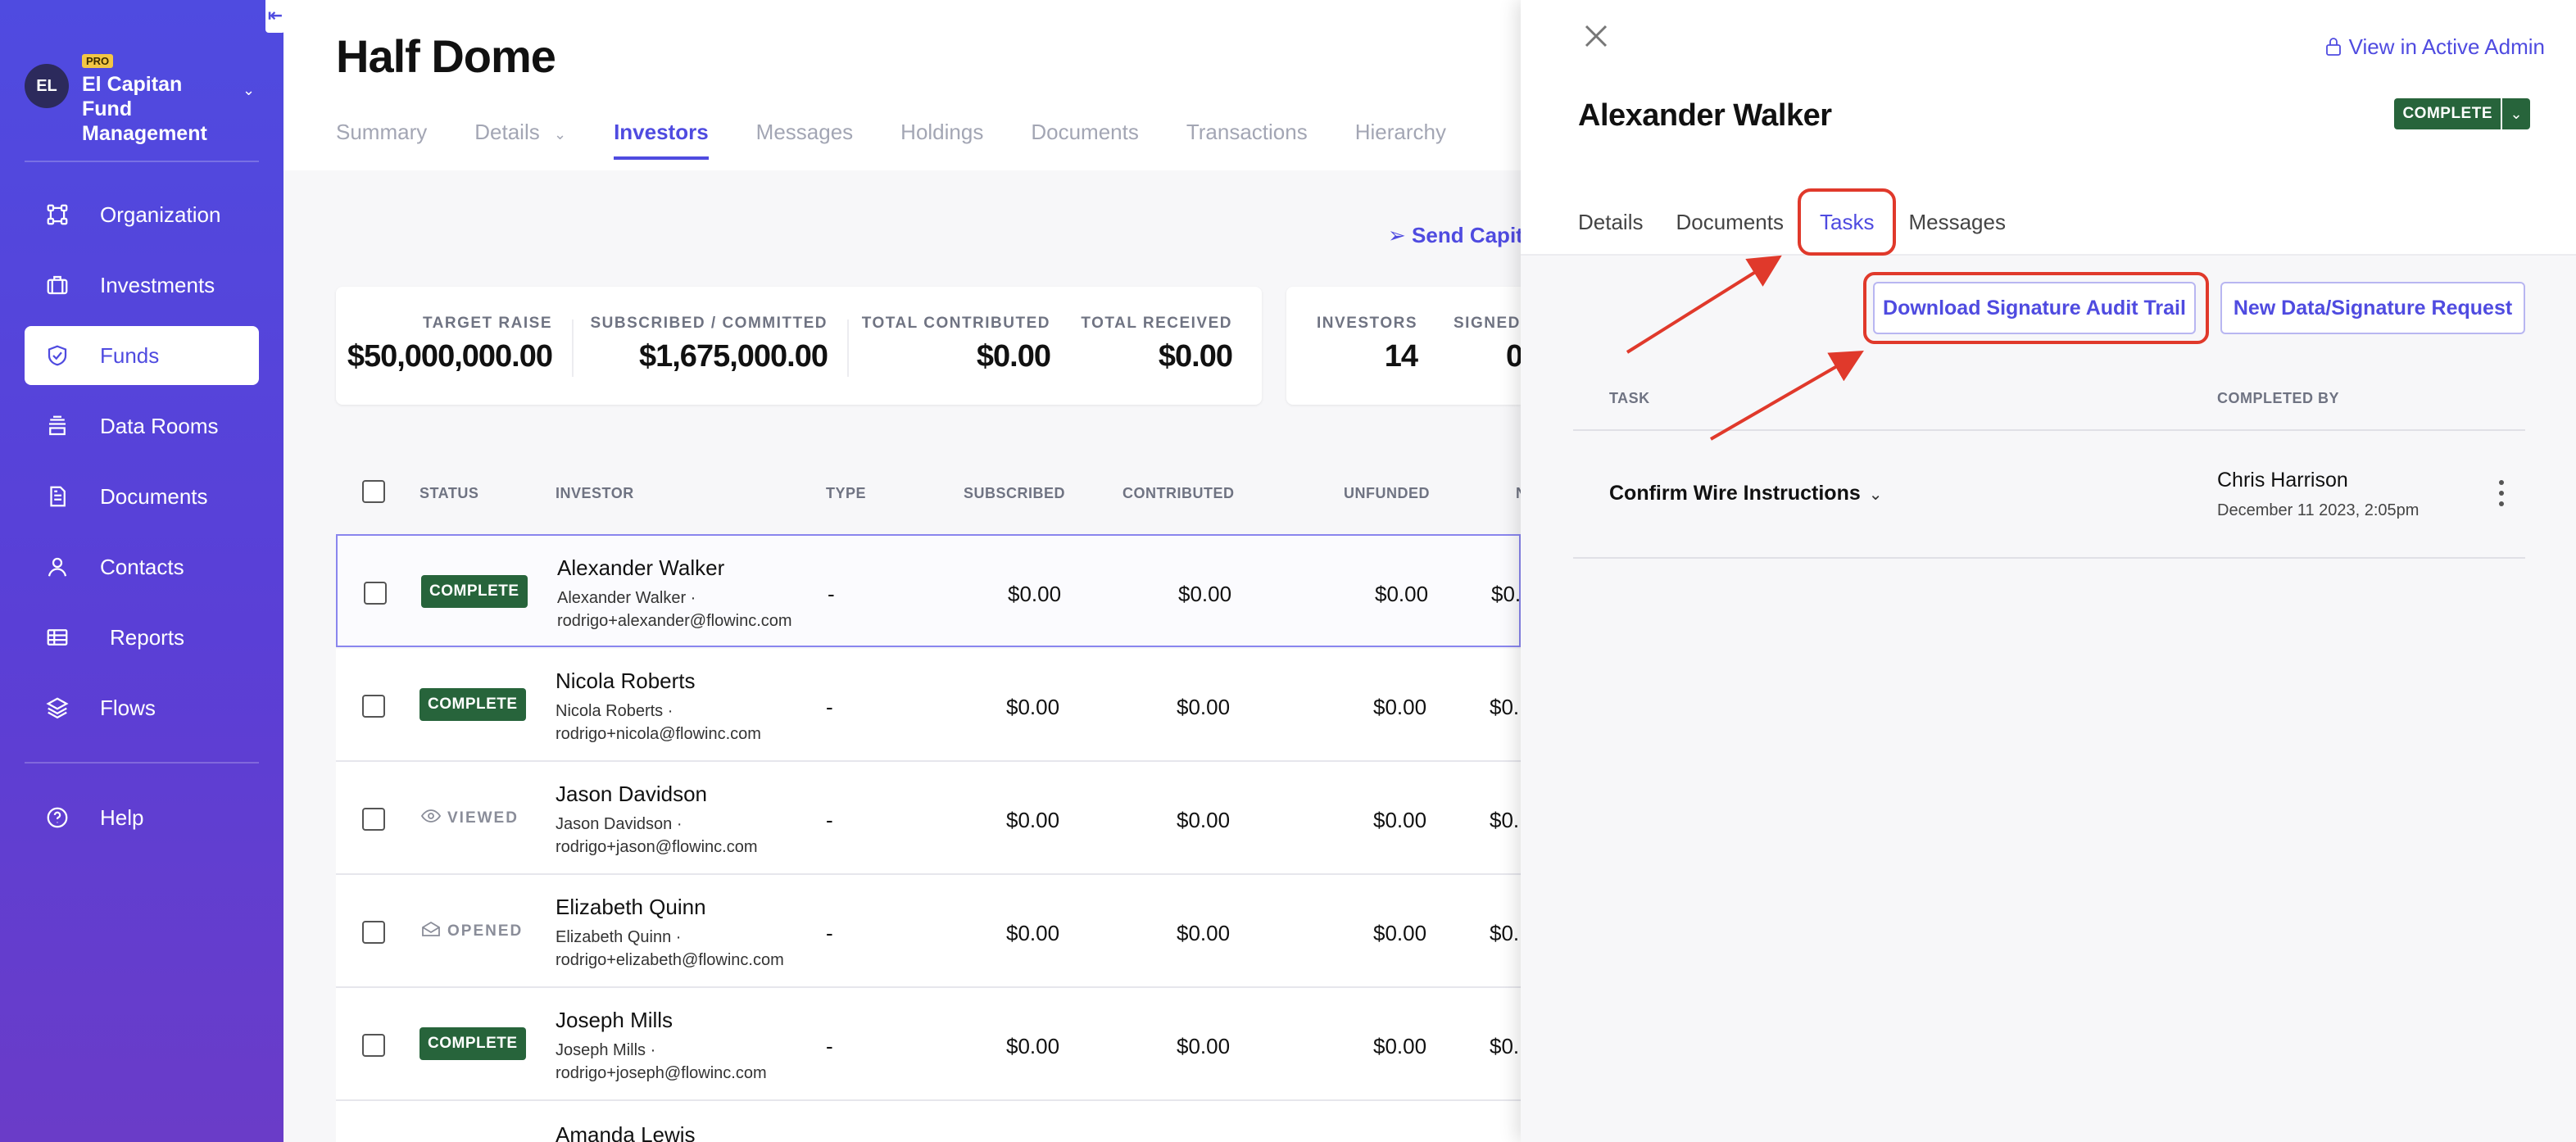  What do you see at coordinates (846, 493) in the screenshot?
I see `column-header: TYPE` at bounding box center [846, 493].